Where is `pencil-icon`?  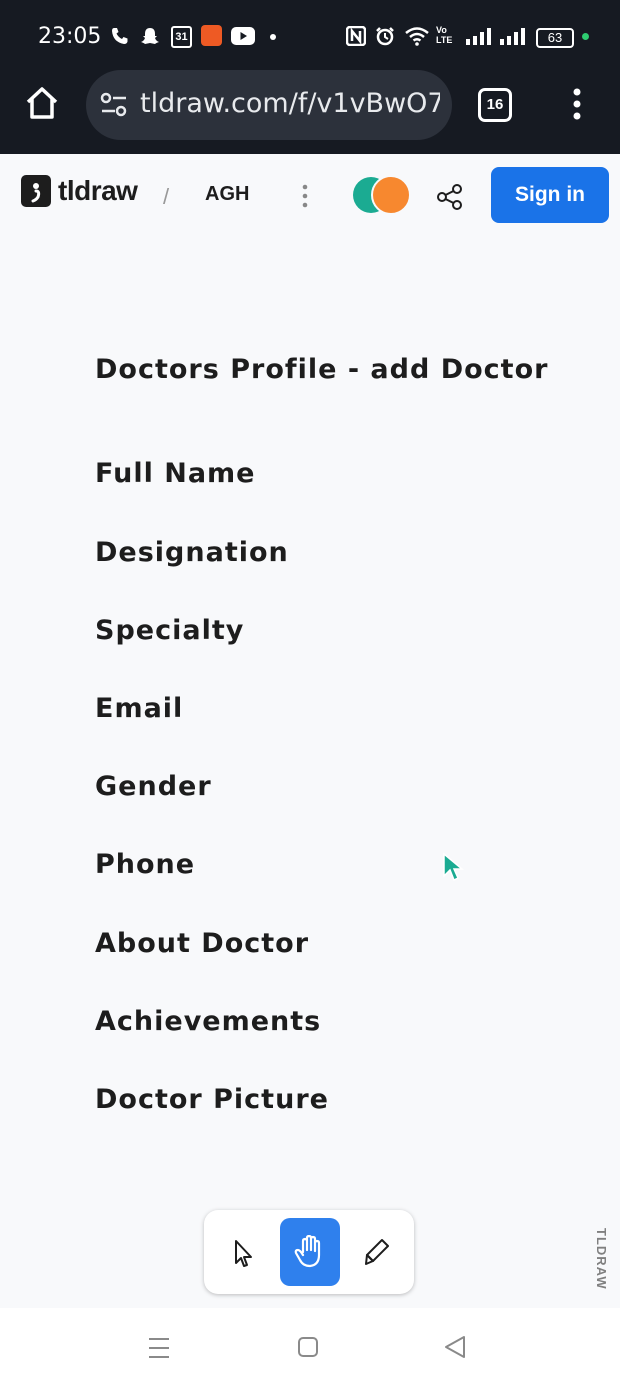 pencil-icon is located at coordinates (377, 1252).